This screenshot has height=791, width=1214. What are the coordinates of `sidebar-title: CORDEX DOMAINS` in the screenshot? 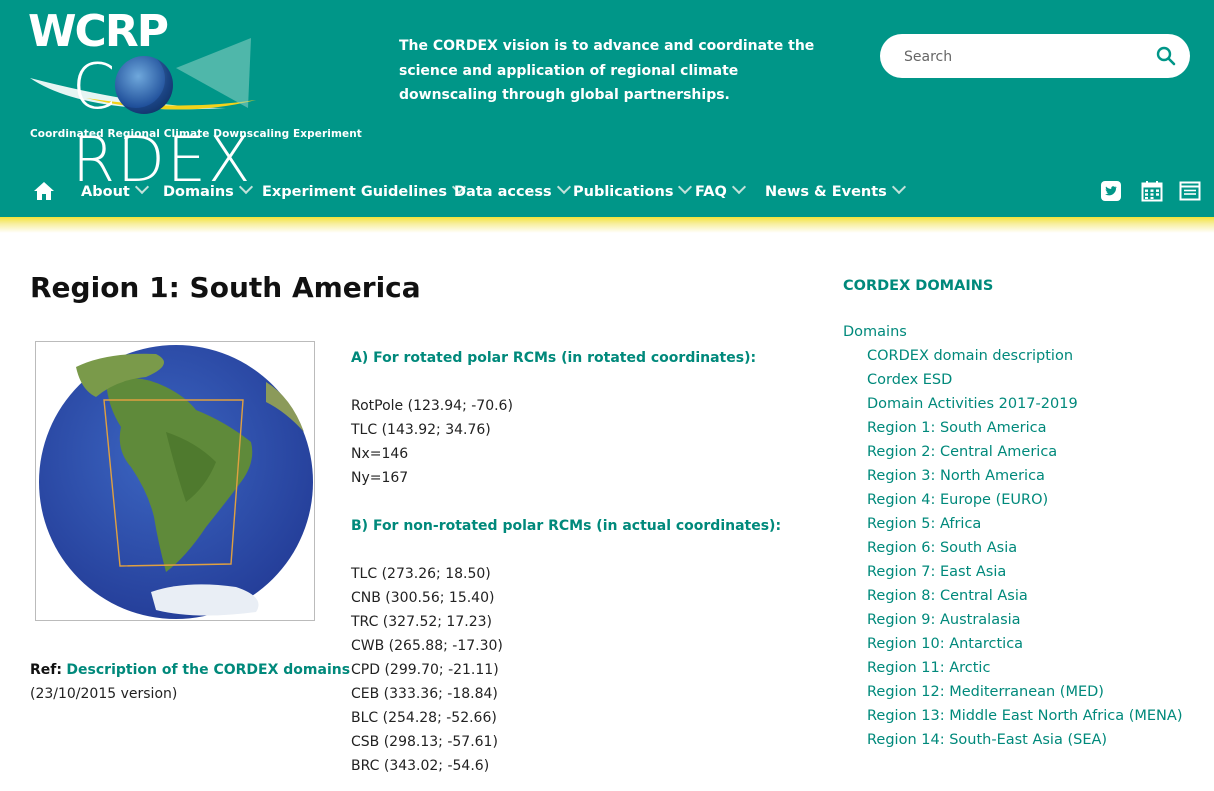 It's located at (1012, 286).